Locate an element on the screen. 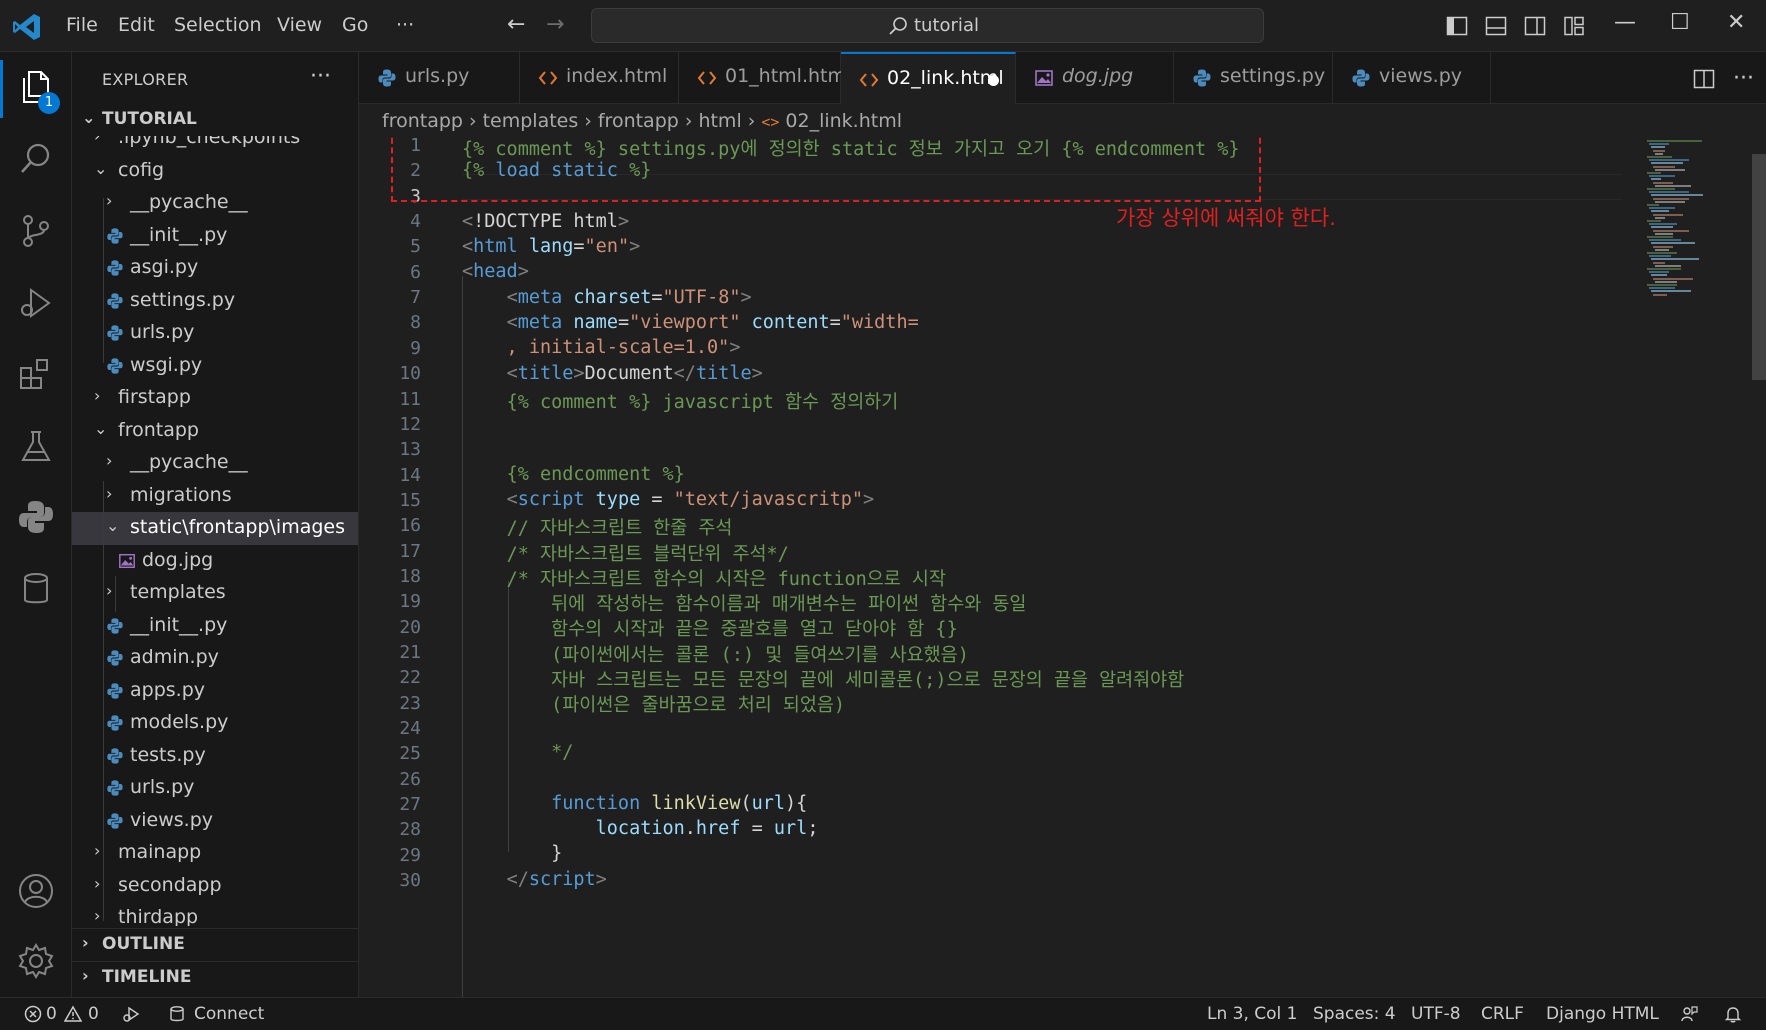 This screenshot has width=1766, height=1030. tree-item: ⌄ frontapp is located at coordinates (215, 431).